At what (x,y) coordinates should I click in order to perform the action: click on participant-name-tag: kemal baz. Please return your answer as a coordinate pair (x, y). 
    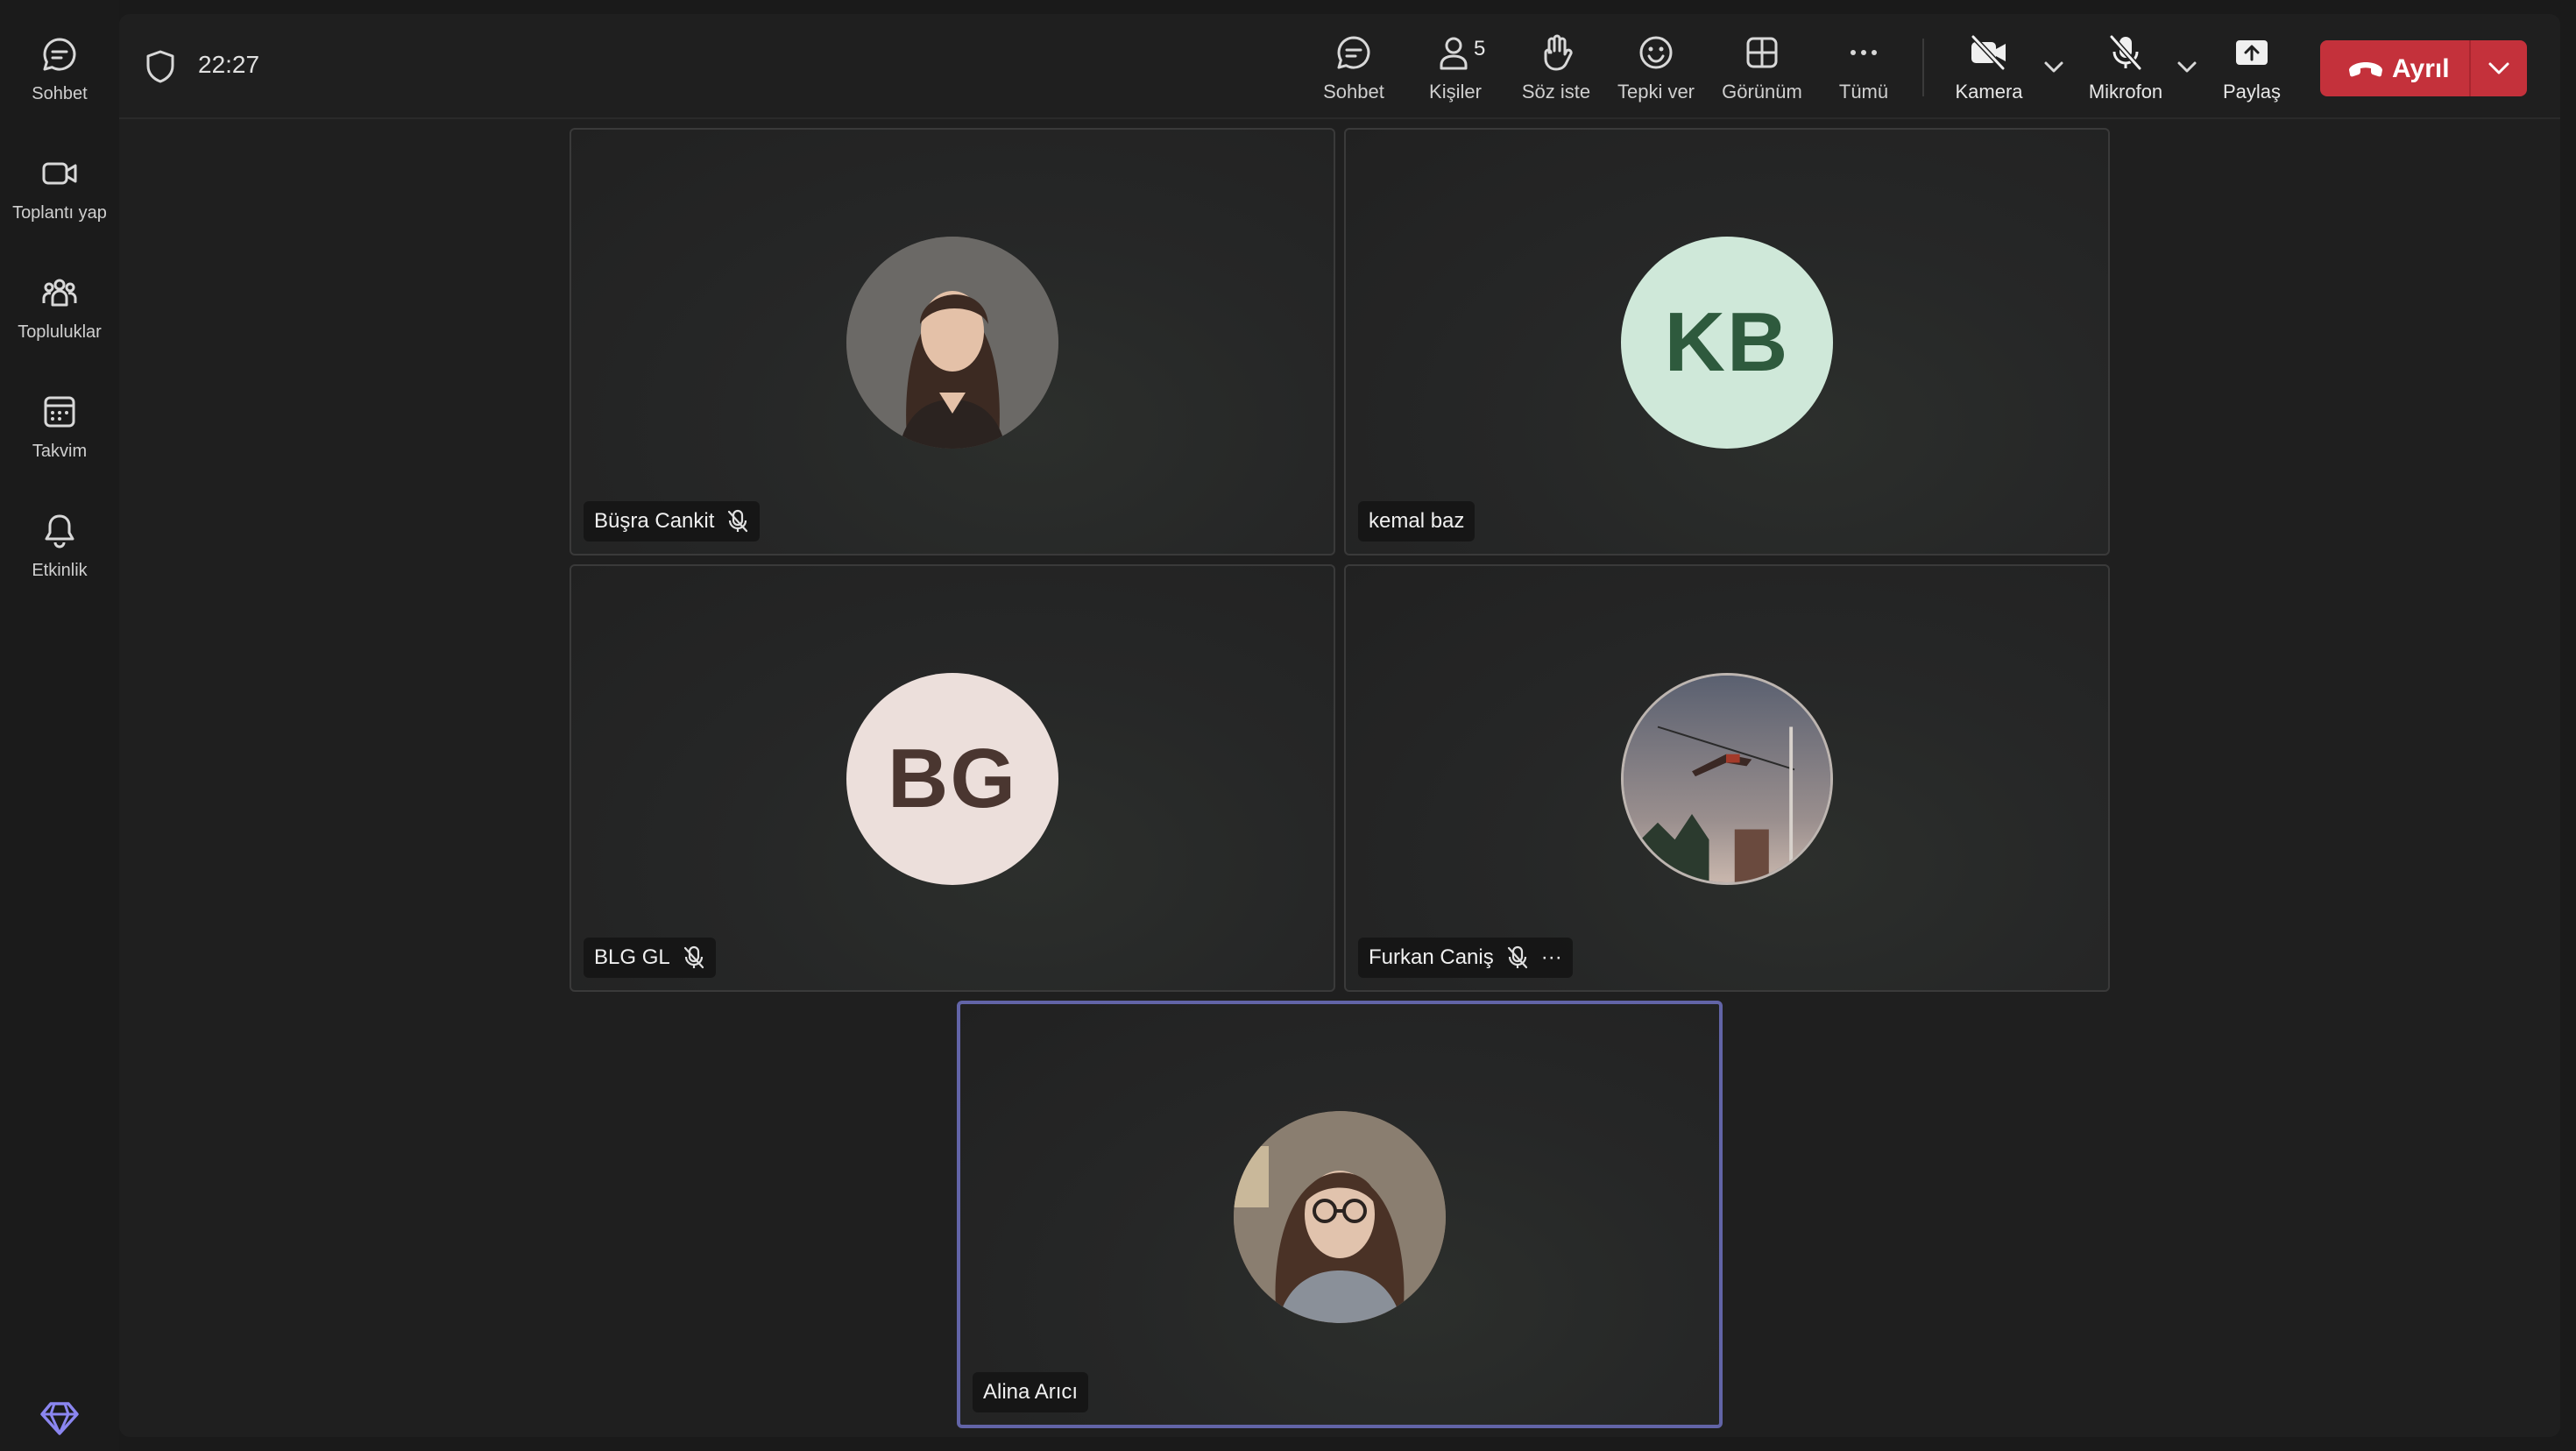
    Looking at the image, I should click on (1417, 521).